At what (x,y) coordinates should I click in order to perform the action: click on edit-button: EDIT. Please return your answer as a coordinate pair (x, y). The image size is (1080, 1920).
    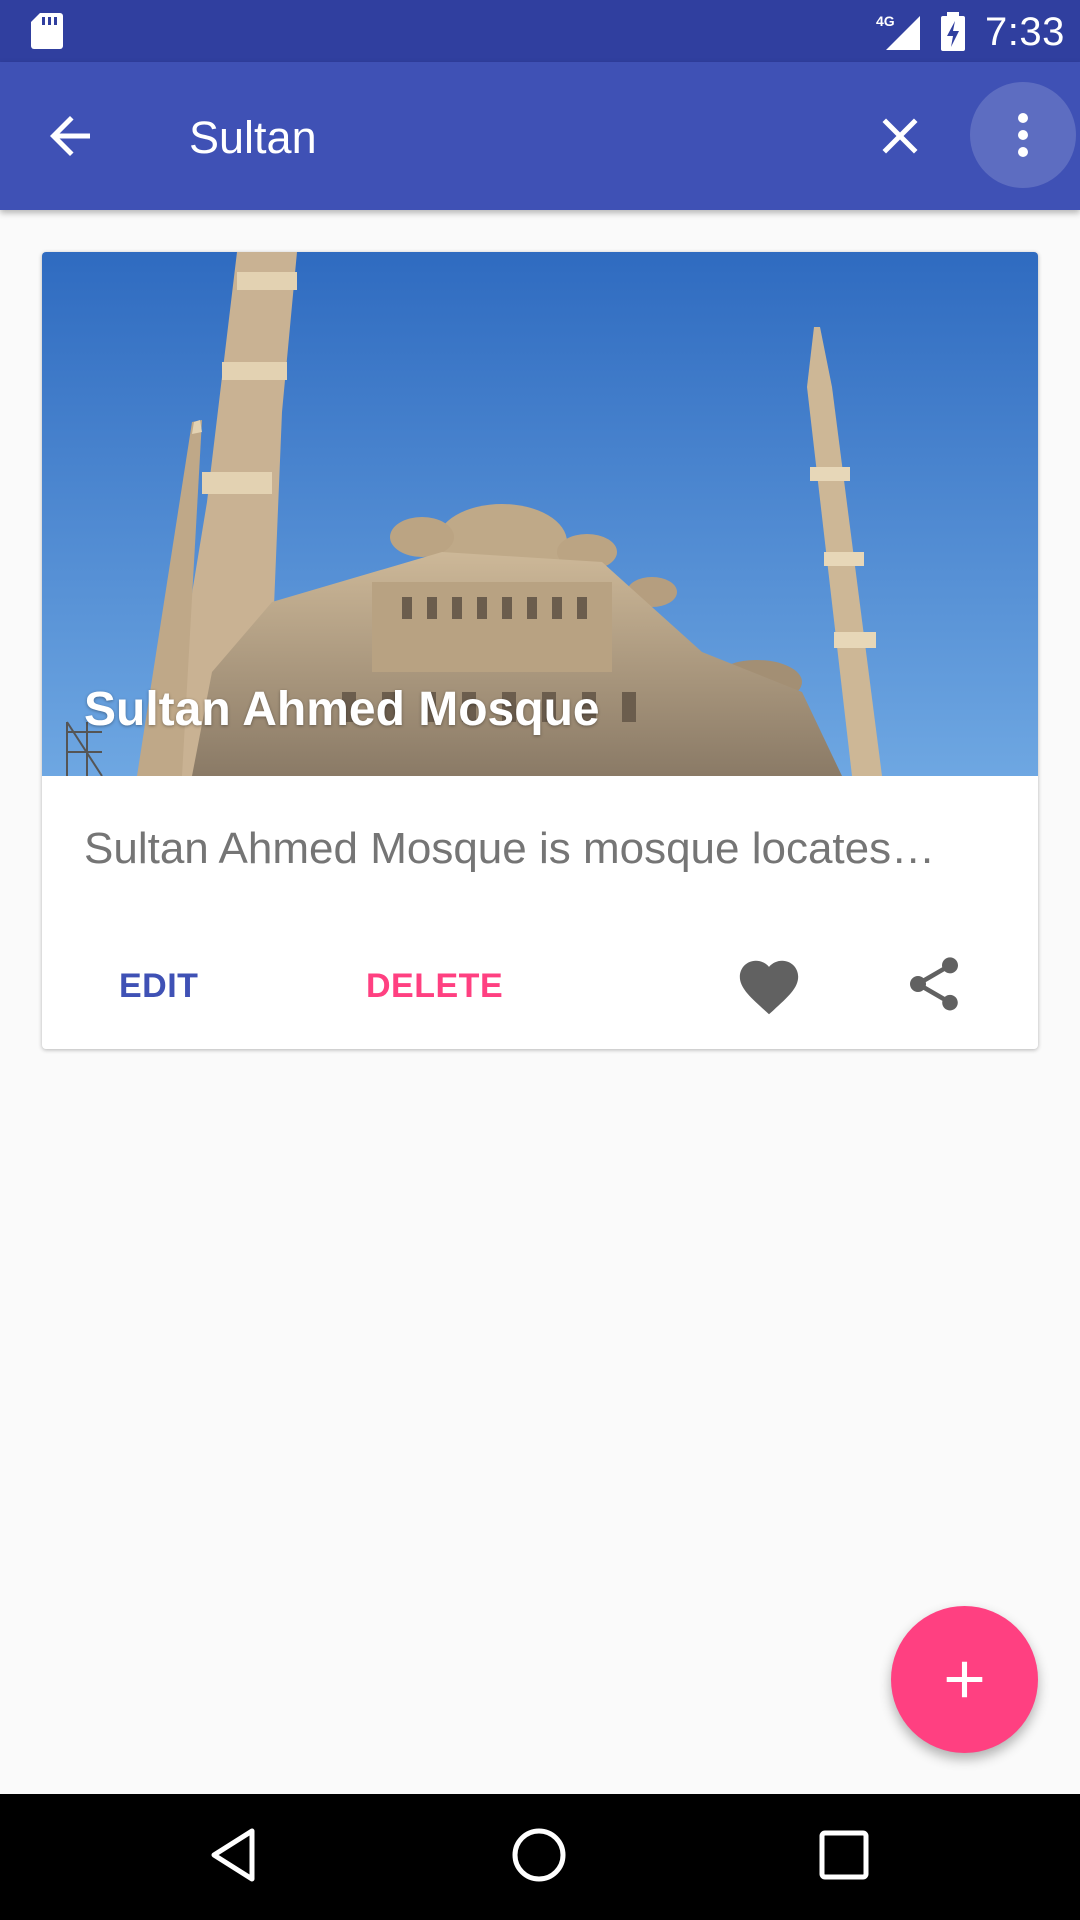
    Looking at the image, I should click on (158, 986).